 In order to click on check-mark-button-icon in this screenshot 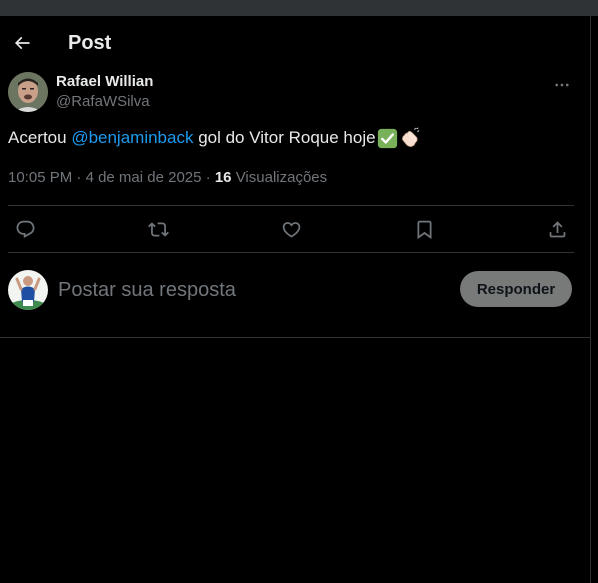, I will do `click(387, 138)`.